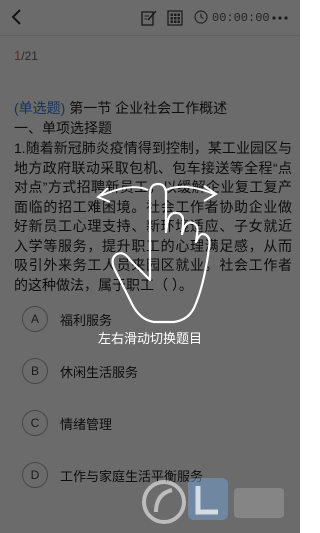  What do you see at coordinates (86, 320) in the screenshot?
I see `option-text: 福利服务` at bounding box center [86, 320].